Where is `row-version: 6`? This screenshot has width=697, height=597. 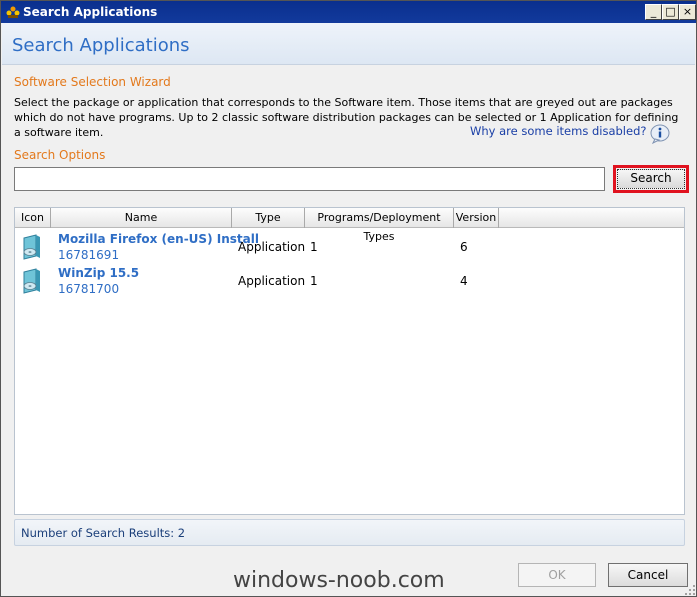
row-version: 6 is located at coordinates (464, 247).